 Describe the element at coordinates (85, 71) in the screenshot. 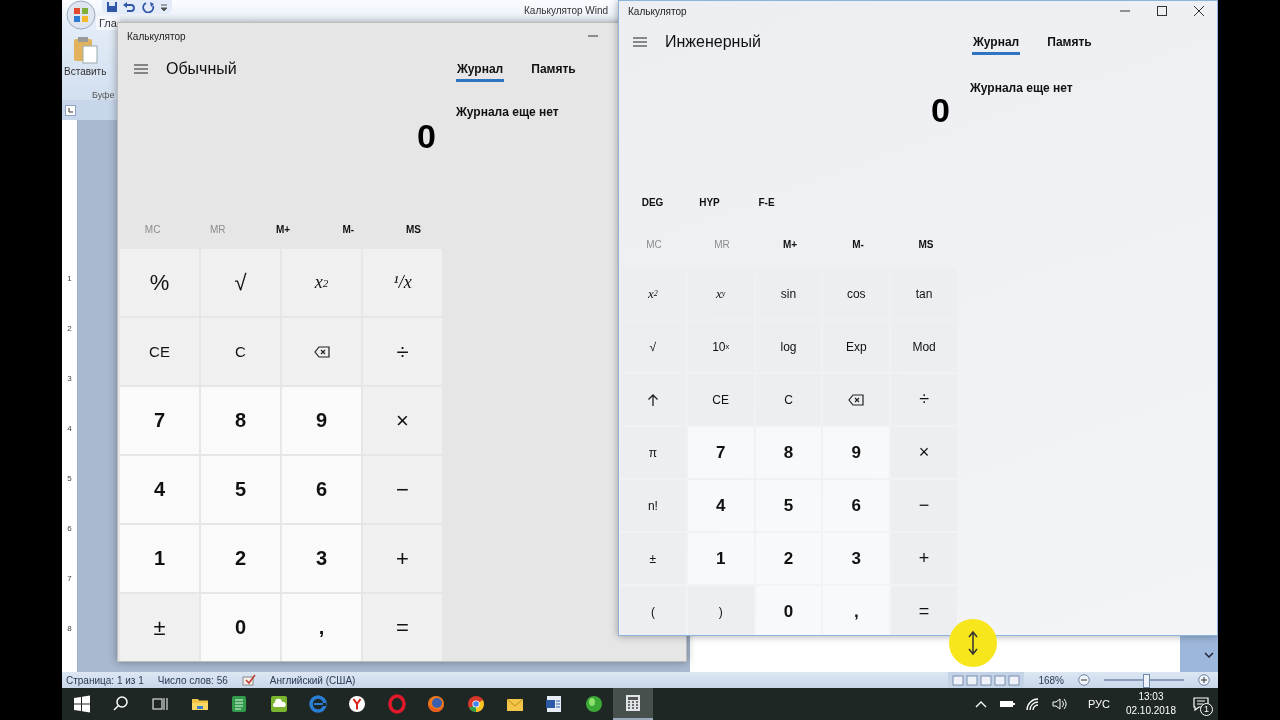

I see `paste-label: Вставить` at that location.